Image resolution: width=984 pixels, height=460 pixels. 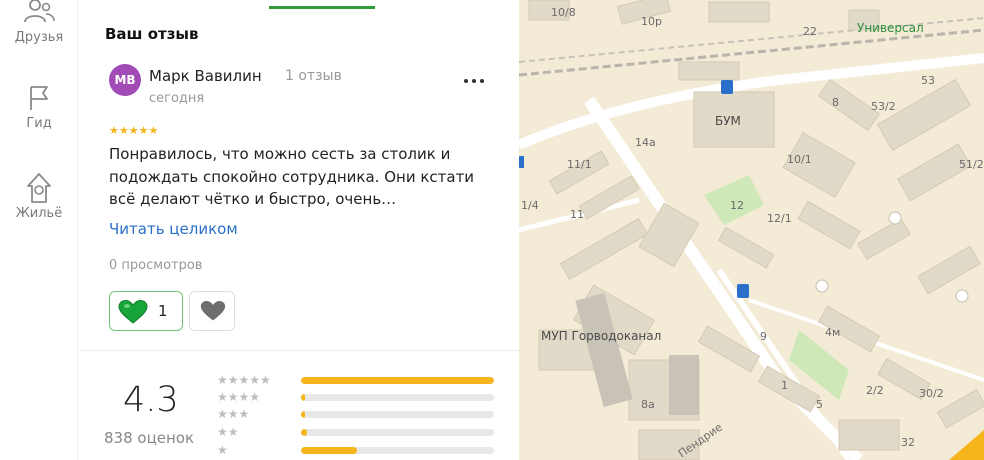 I want to click on rail-item-housing: Жильё, so click(x=39, y=195).